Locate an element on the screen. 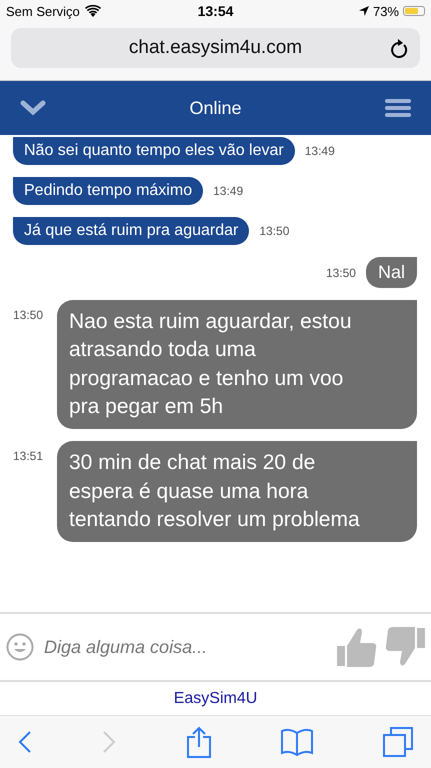 The height and width of the screenshot is (768, 431). user-message: 30 min de chat mais 20 de espera é quase uma hora tentando resolver um problema is located at coordinates (237, 491).